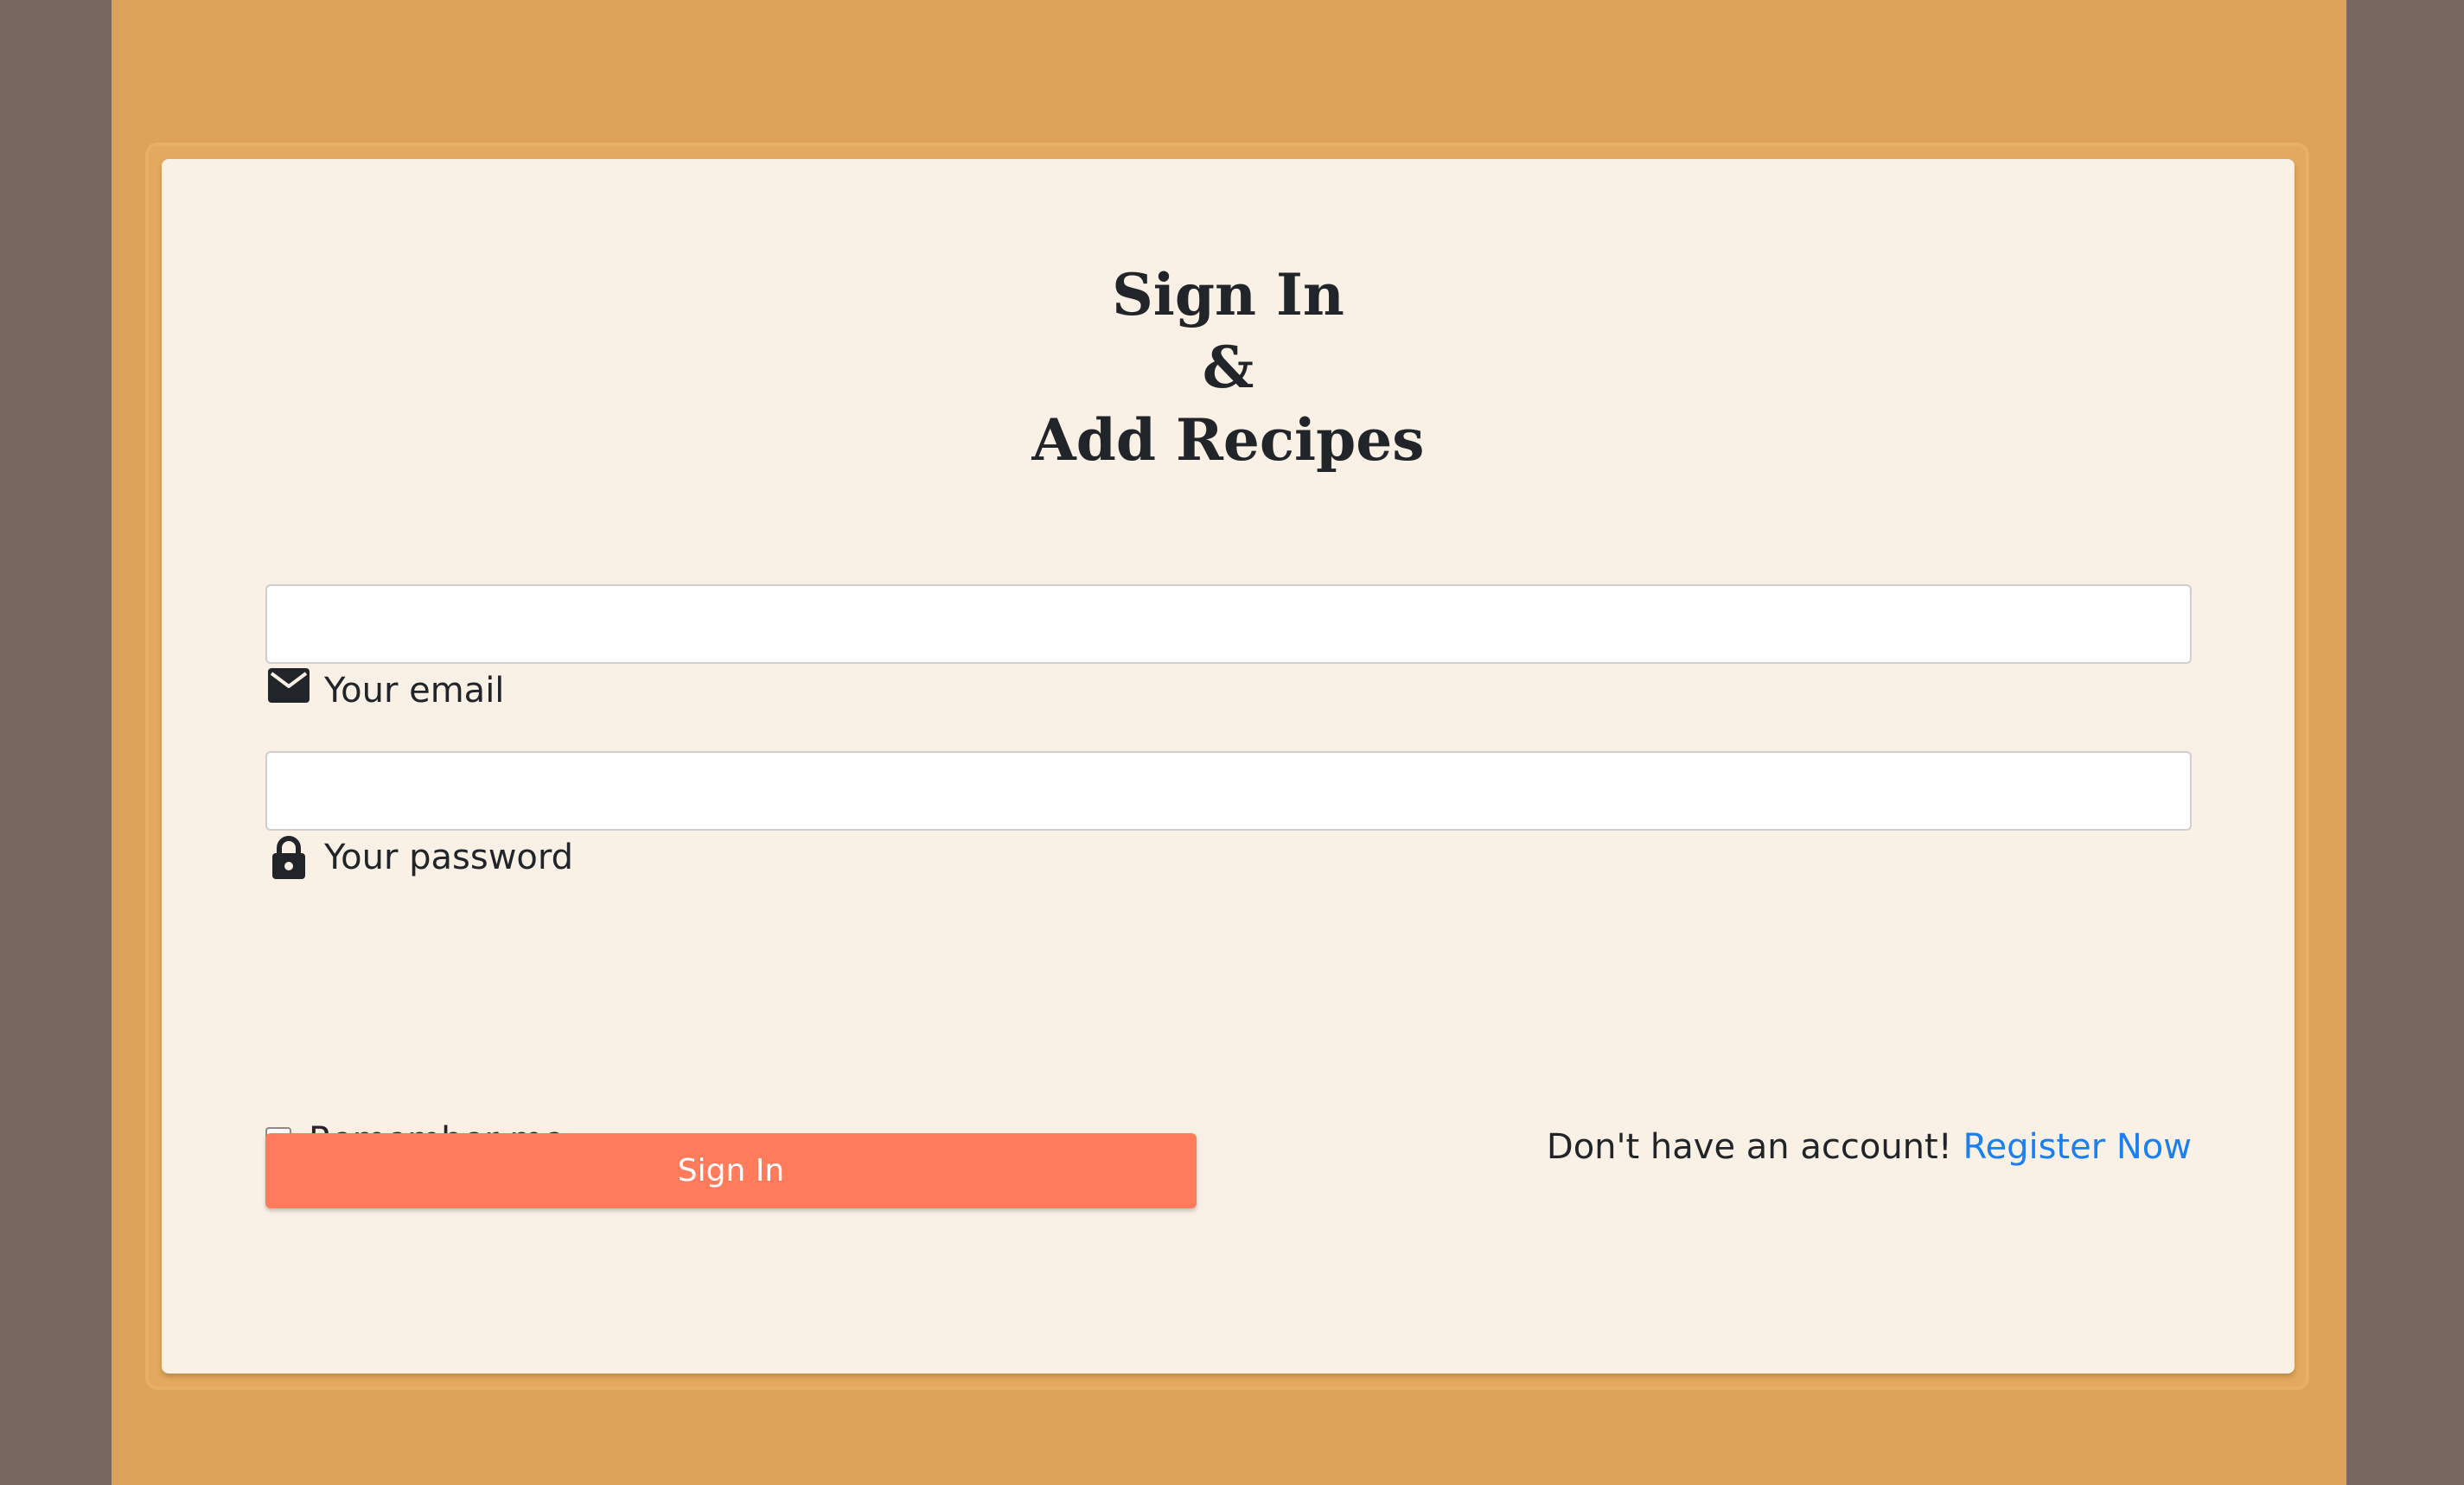 The height and width of the screenshot is (1485, 2464). I want to click on password-label: Your password, so click(419, 857).